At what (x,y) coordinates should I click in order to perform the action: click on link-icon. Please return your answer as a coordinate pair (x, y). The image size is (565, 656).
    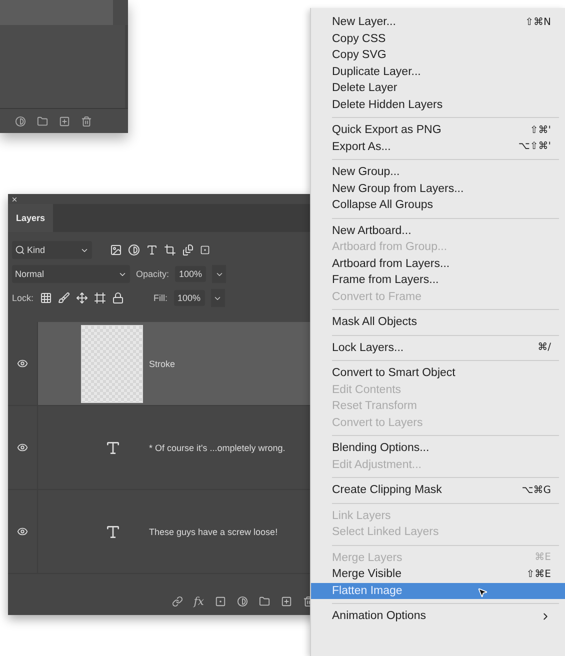
    Looking at the image, I should click on (177, 601).